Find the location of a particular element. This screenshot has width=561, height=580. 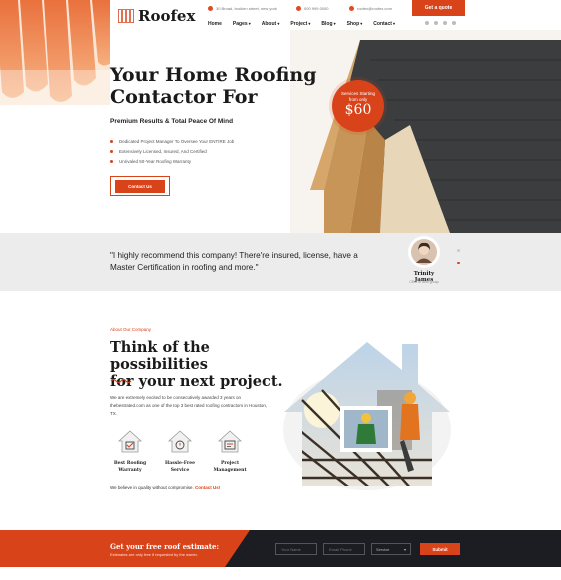

about-title-line2: for your next project. is located at coordinates (196, 381).